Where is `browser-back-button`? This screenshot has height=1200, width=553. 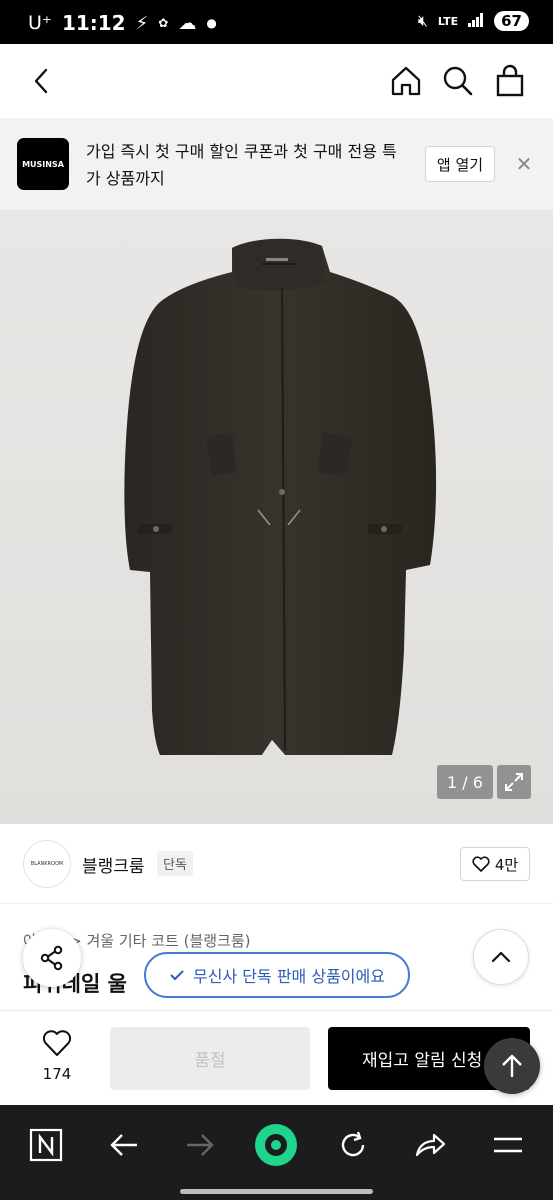 browser-back-button is located at coordinates (124, 1145).